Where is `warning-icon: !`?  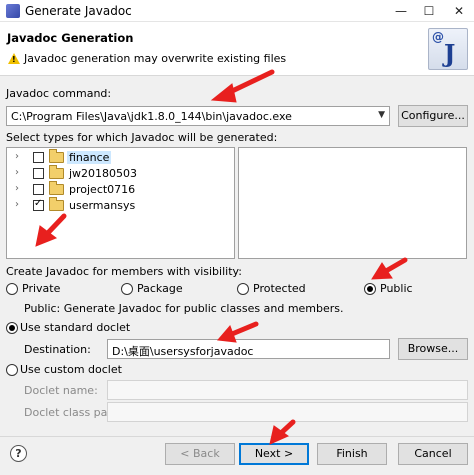
warning-icon: ! is located at coordinates (14, 58).